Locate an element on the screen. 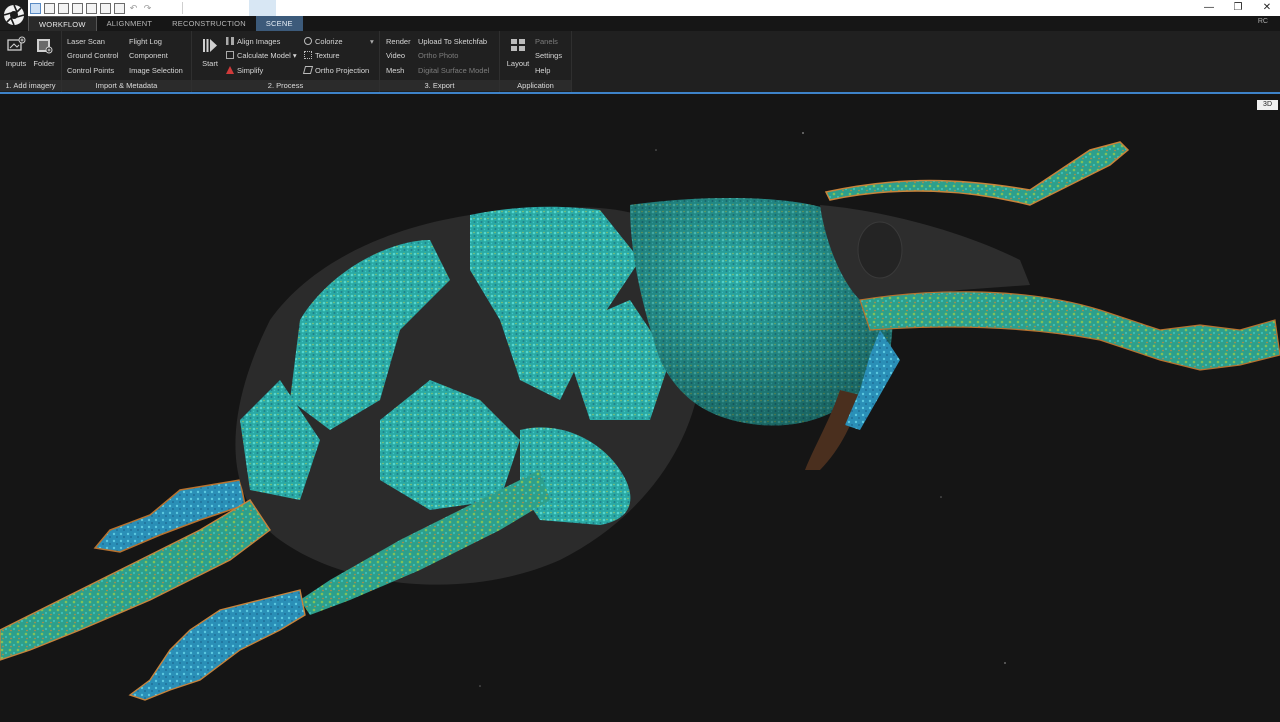 The width and height of the screenshot is (1280, 722). ribbon-tabs: WORKFLOW ALIGNMENT RECONSTRUCTION SCENE is located at coordinates (165, 23).